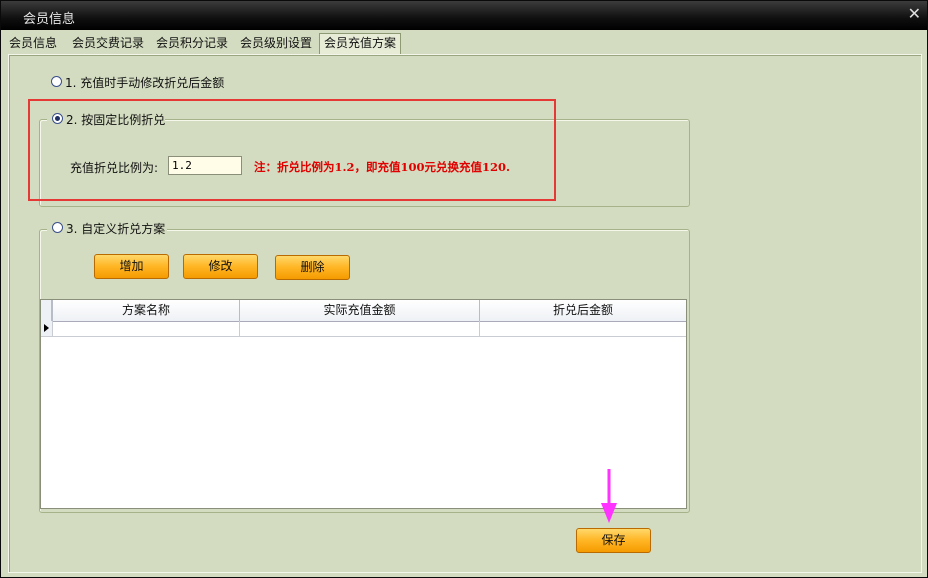 The width and height of the screenshot is (928, 578). What do you see at coordinates (613, 540) in the screenshot?
I see `save-button: 保存` at bounding box center [613, 540].